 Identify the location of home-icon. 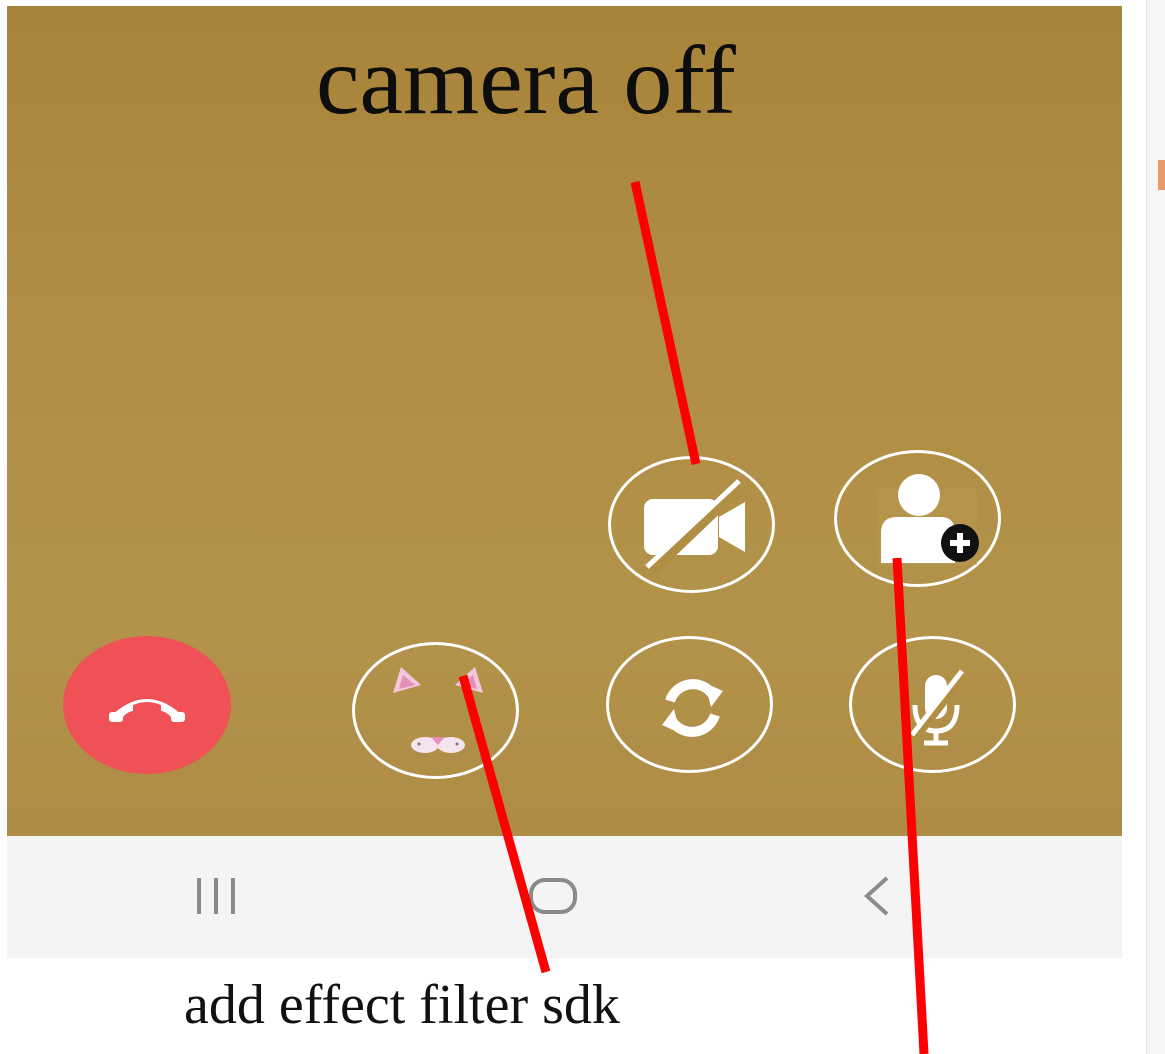
(553, 896).